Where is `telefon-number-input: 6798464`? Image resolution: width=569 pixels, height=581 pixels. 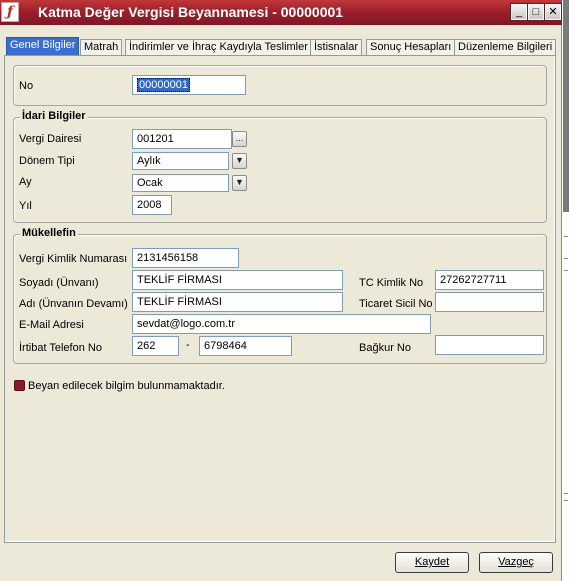
telefon-number-input: 6798464 is located at coordinates (245, 346).